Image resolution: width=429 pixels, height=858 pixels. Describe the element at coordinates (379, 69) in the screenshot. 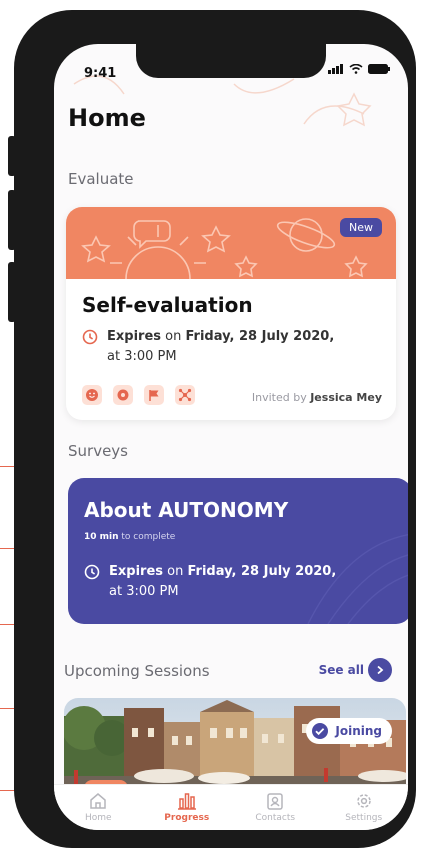

I see `battery-icon` at that location.